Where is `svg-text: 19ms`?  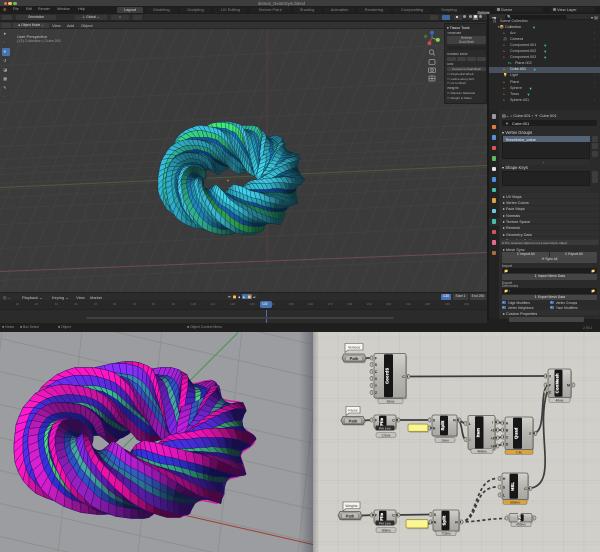
svg-text: 19ms is located at coordinates (445, 440).